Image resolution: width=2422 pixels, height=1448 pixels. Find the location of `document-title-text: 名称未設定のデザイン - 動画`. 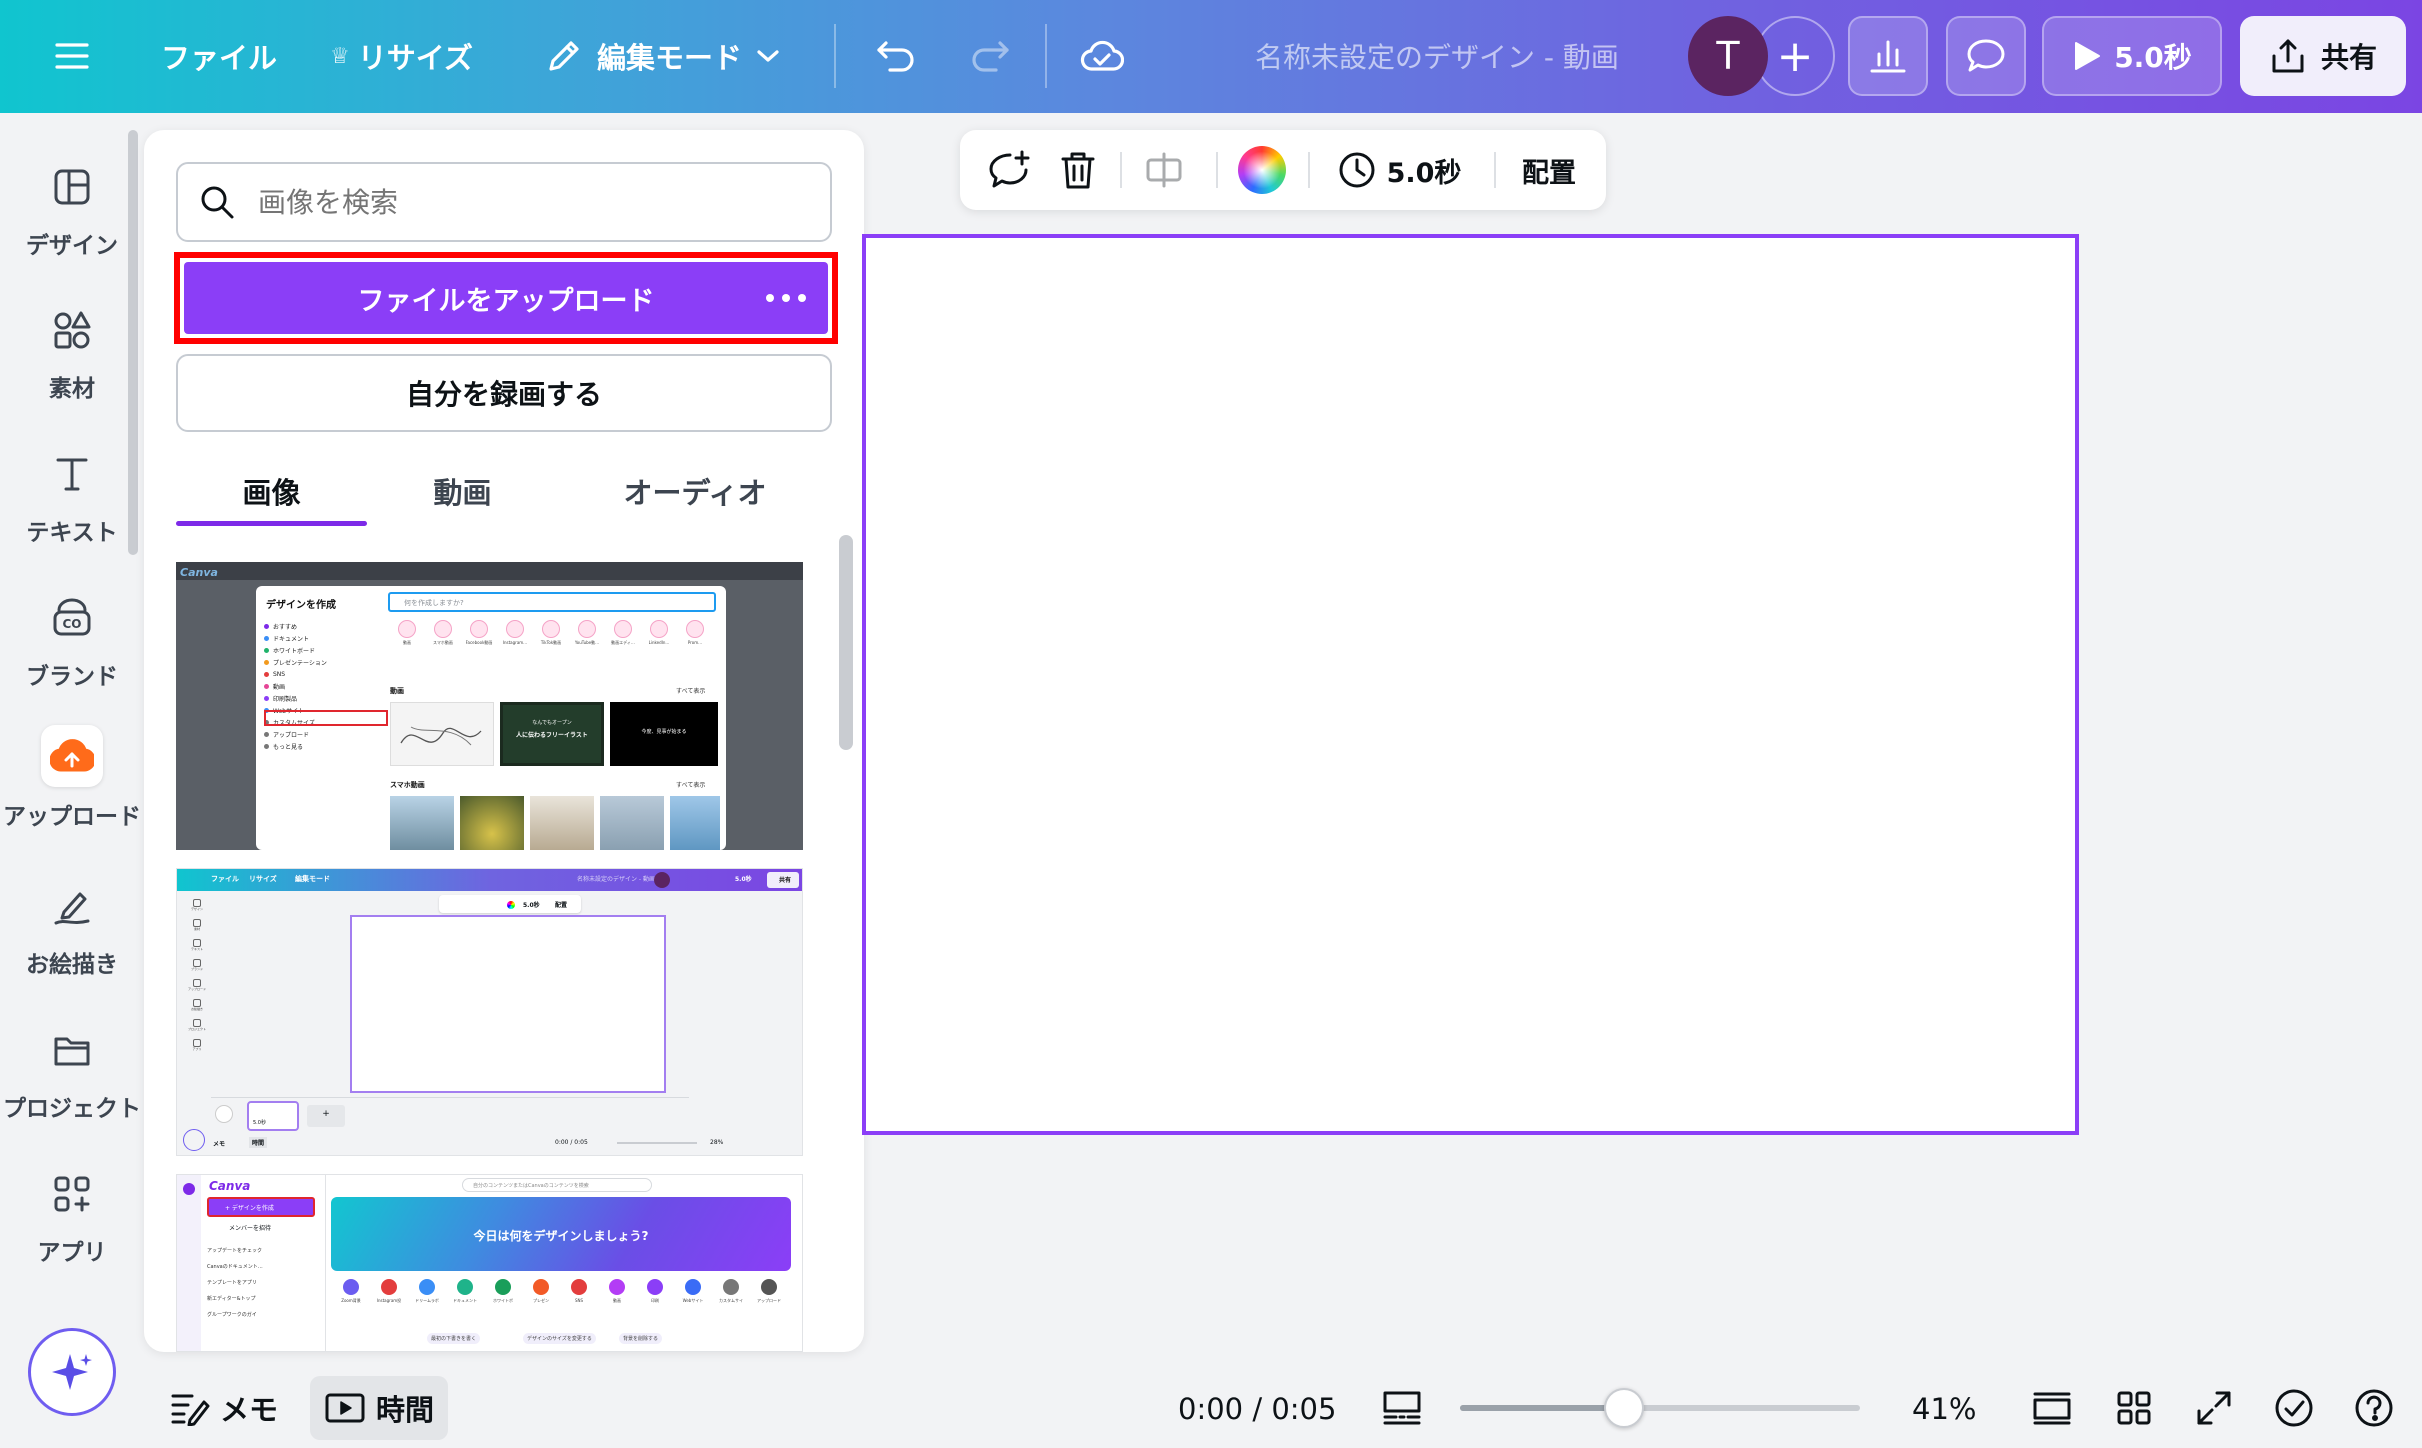

document-title-text: 名称未設定のデザイン - 動画 is located at coordinates (1437, 57).